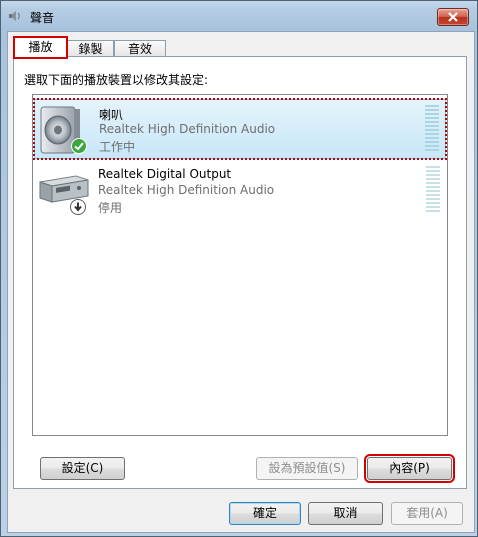 This screenshot has width=478, height=537. I want to click on tab-playback: 播放, so click(40, 47).